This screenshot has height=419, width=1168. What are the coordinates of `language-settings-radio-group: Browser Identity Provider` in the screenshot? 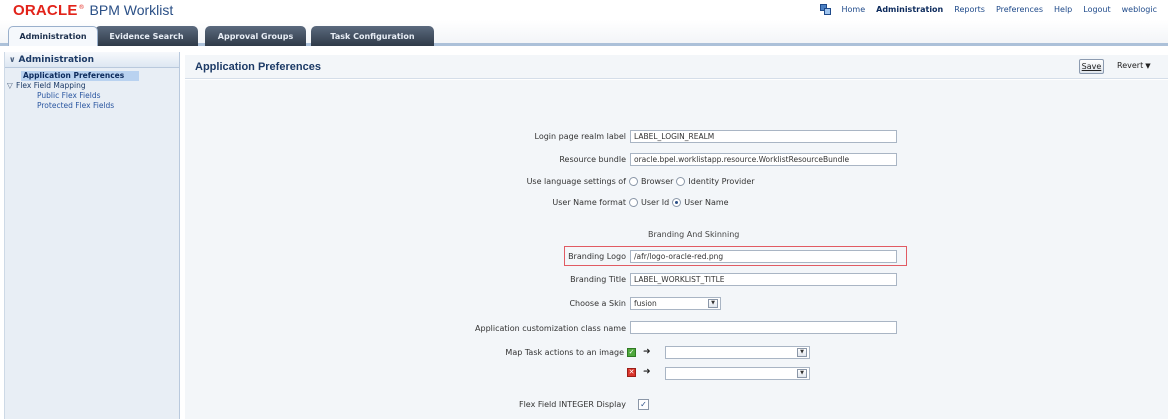 It's located at (693, 181).